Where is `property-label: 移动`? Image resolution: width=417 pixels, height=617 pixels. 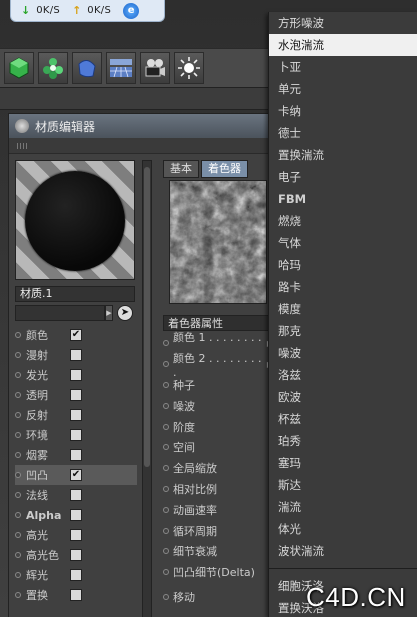 property-label: 移动 is located at coordinates (184, 597).